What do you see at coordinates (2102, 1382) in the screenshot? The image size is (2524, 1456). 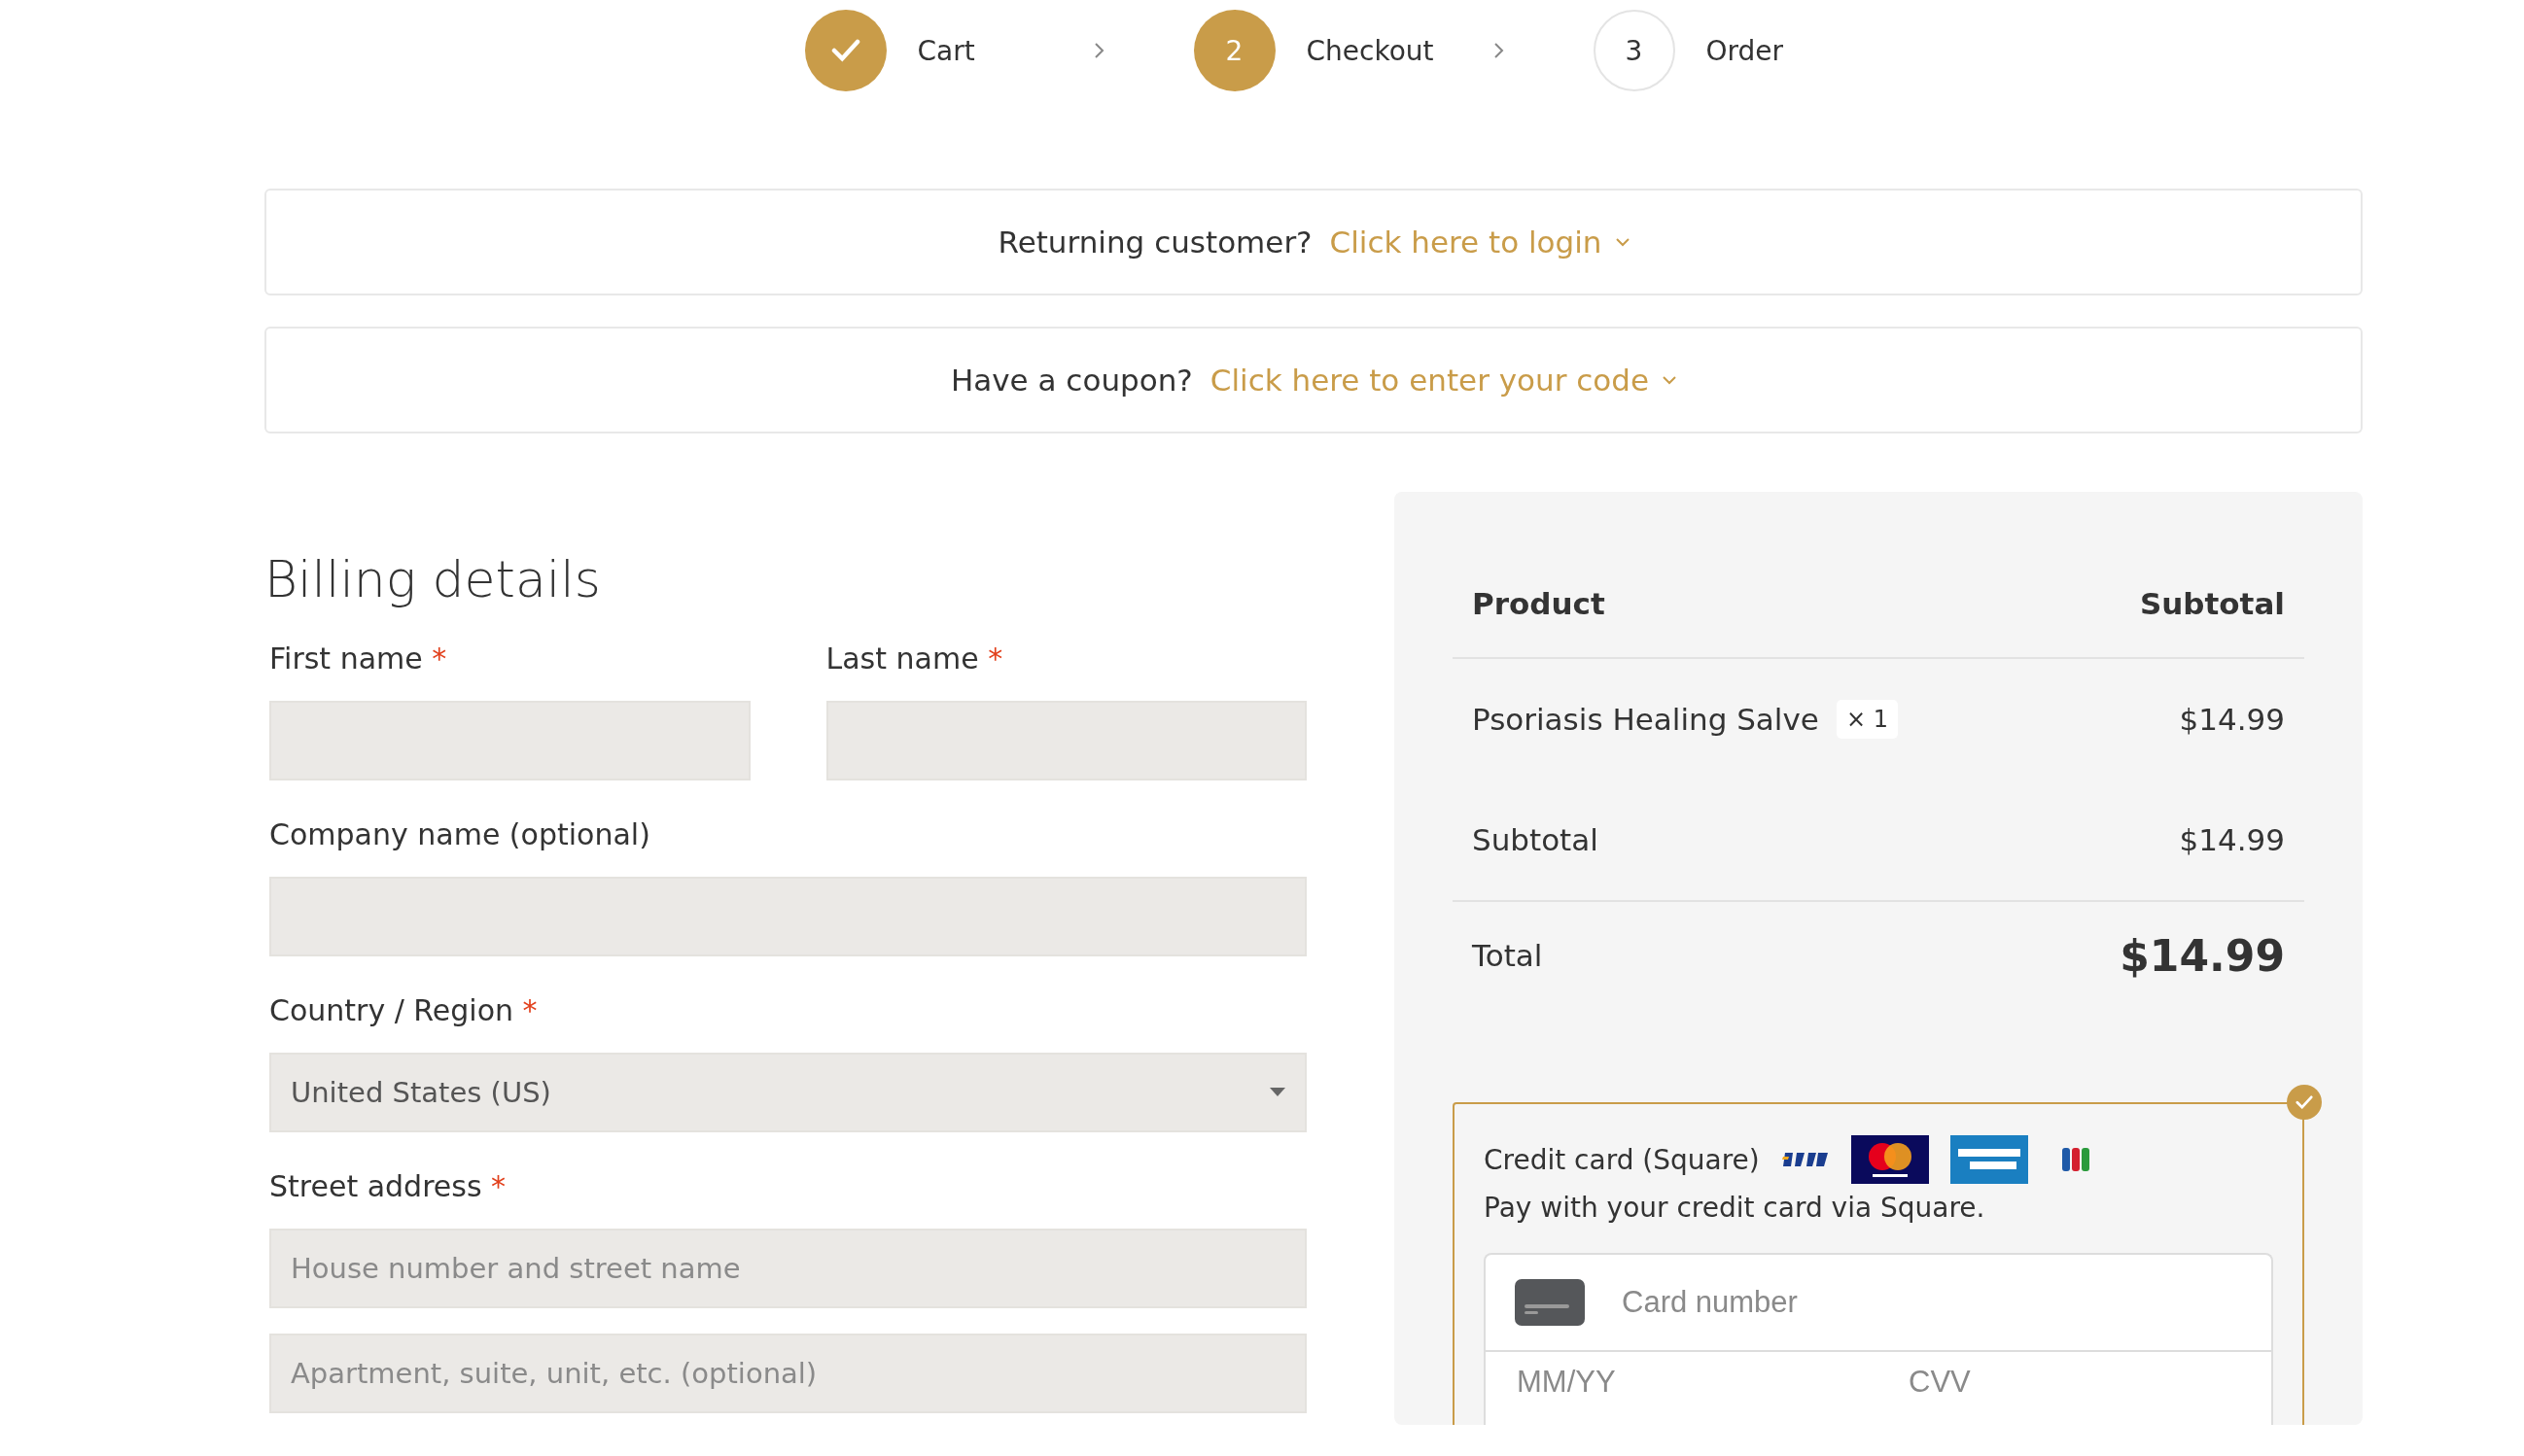 I see `cvv-field: CVV` at bounding box center [2102, 1382].